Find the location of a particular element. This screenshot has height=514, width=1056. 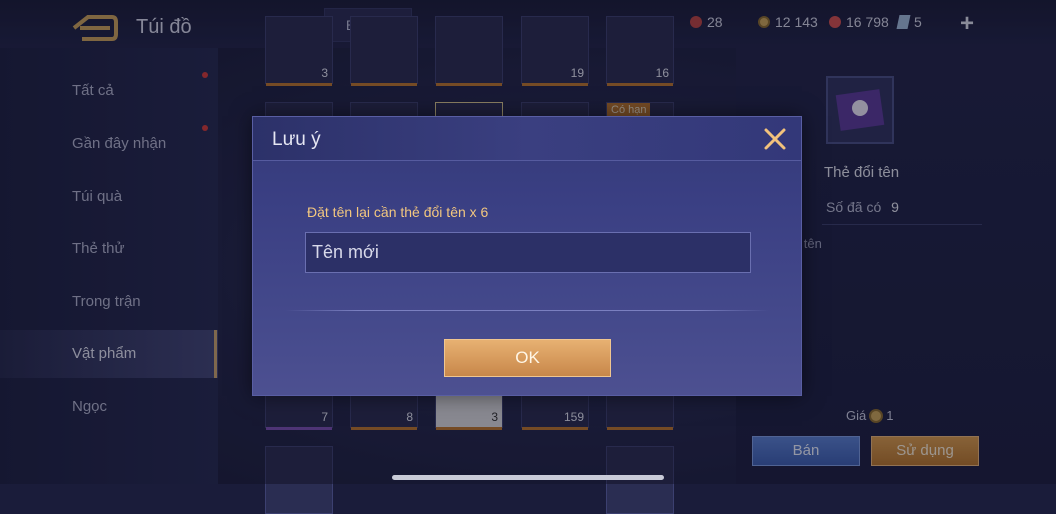

home-indicator is located at coordinates (528, 477).